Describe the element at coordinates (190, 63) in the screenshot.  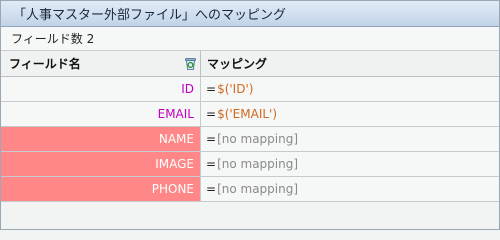
I see `recycle-bin-icon` at that location.